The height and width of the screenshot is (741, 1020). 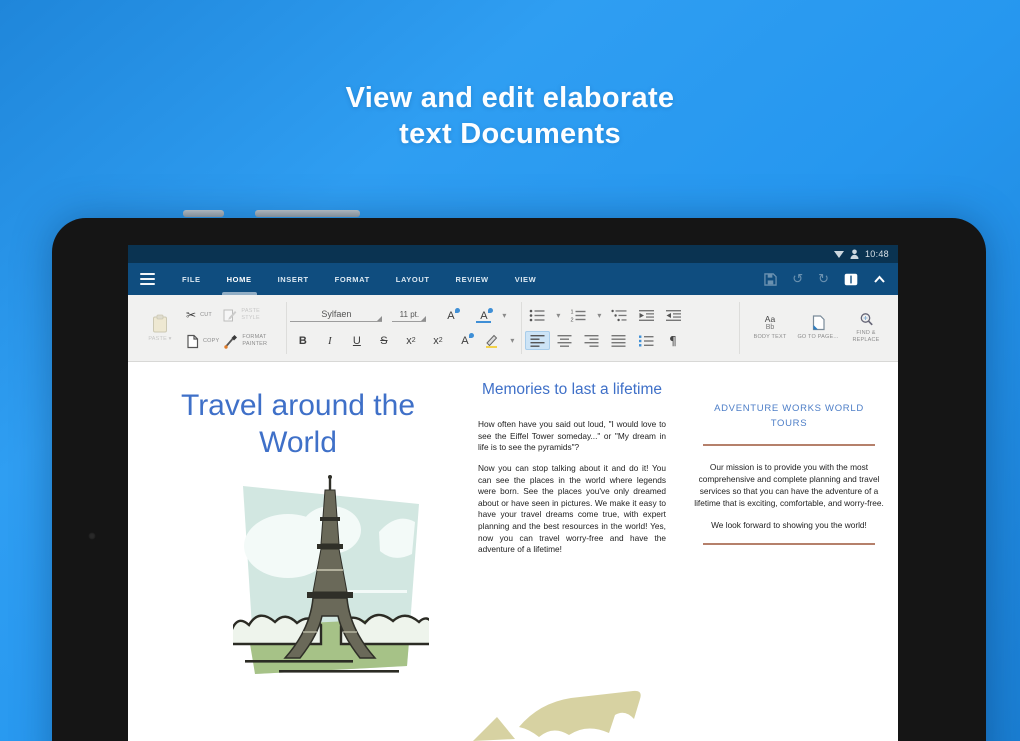 I want to click on horizontal-rule-bottom, so click(x=789, y=543).